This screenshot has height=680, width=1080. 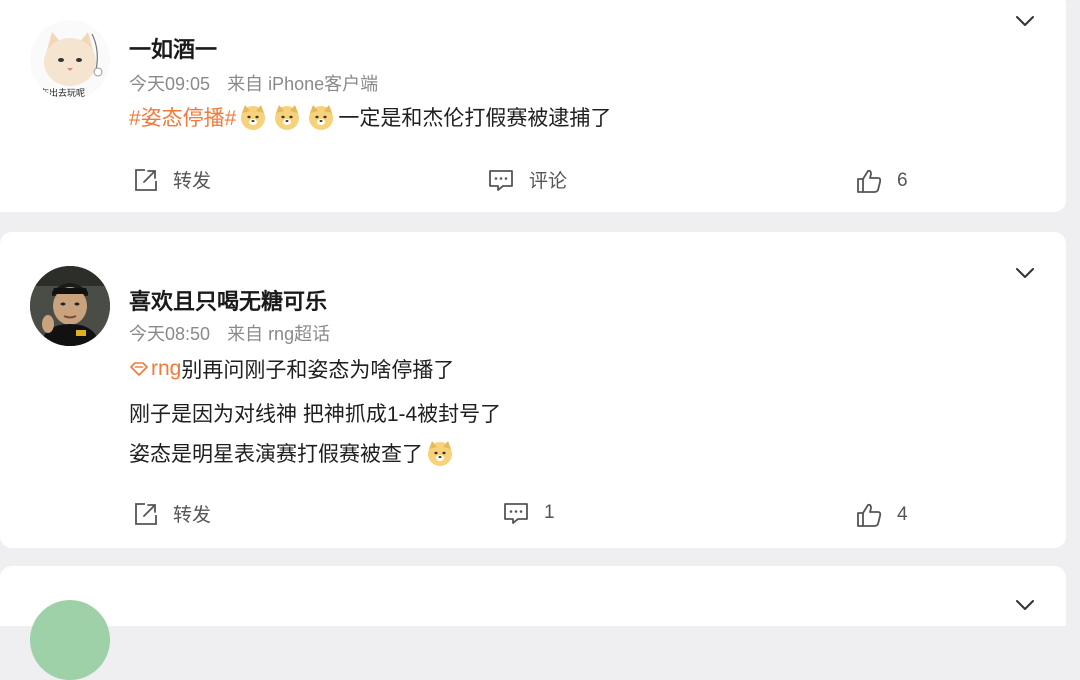 What do you see at coordinates (318, 370) in the screenshot?
I see `post-body-line: 别再问刚子和姿态为啥停播了` at bounding box center [318, 370].